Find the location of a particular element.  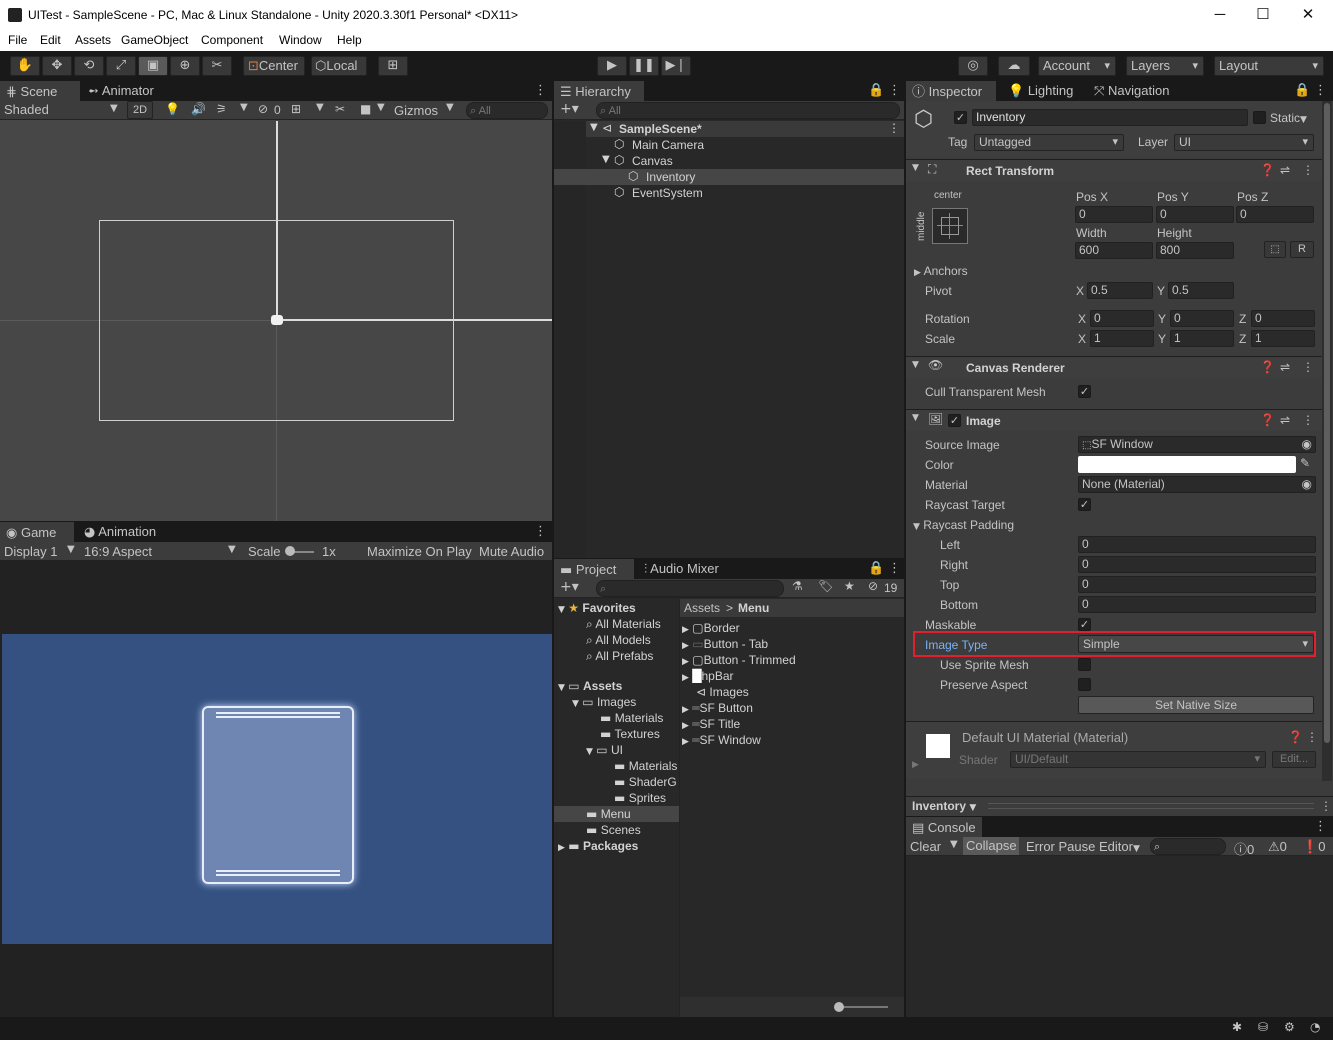

custom-tool-icon: ✂ is located at coordinates (217, 66).